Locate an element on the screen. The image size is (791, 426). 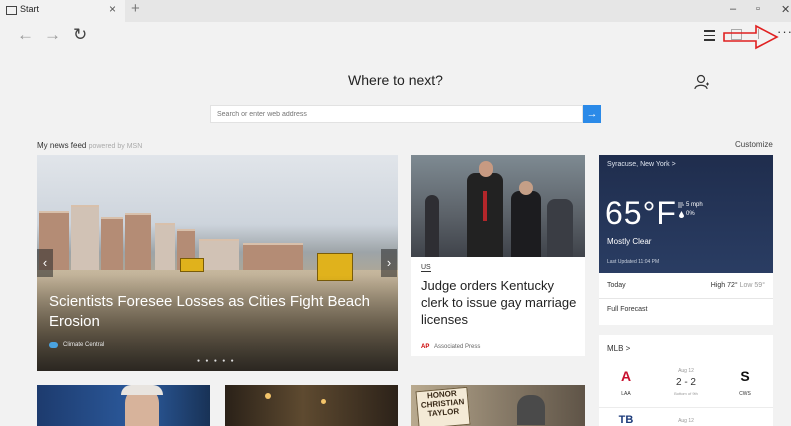
annotation-arrow-icon is located at coordinates (751, 37).